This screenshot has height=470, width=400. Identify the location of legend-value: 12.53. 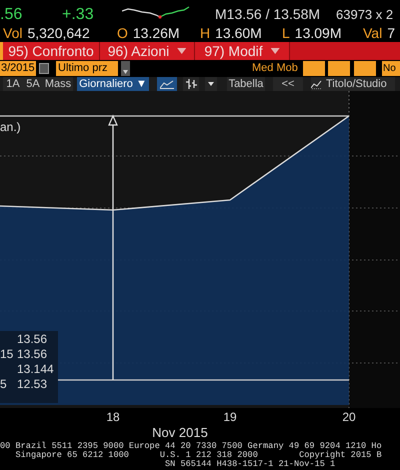
(32, 384).